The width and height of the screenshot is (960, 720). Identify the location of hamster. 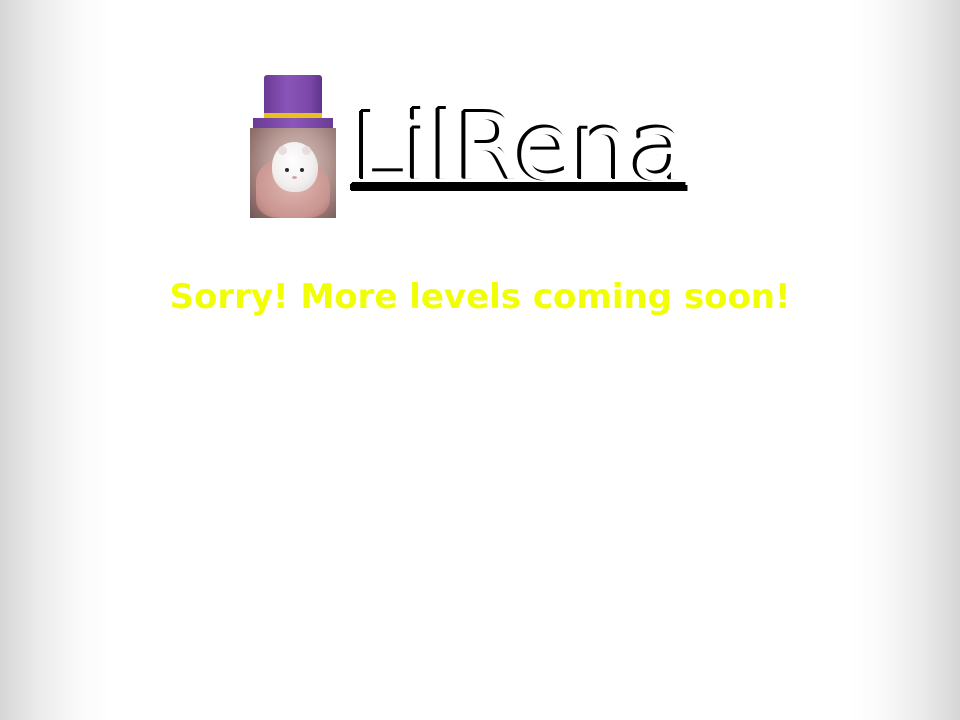
(295, 167).